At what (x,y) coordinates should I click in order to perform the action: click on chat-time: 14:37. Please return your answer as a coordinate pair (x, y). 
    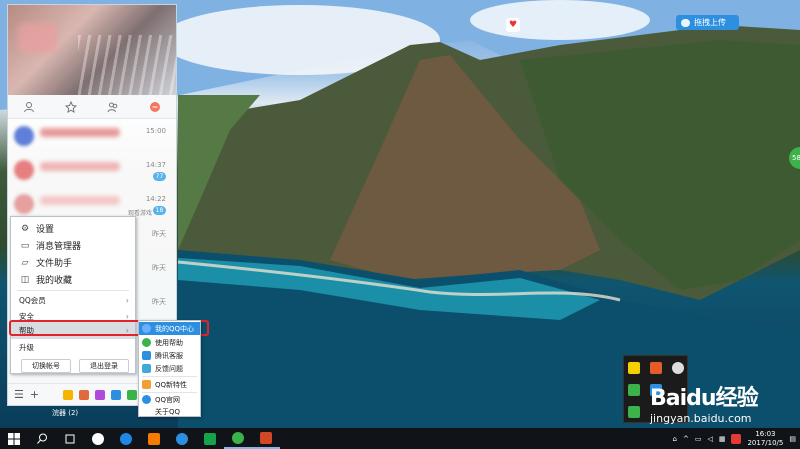
    Looking at the image, I should click on (155, 165).